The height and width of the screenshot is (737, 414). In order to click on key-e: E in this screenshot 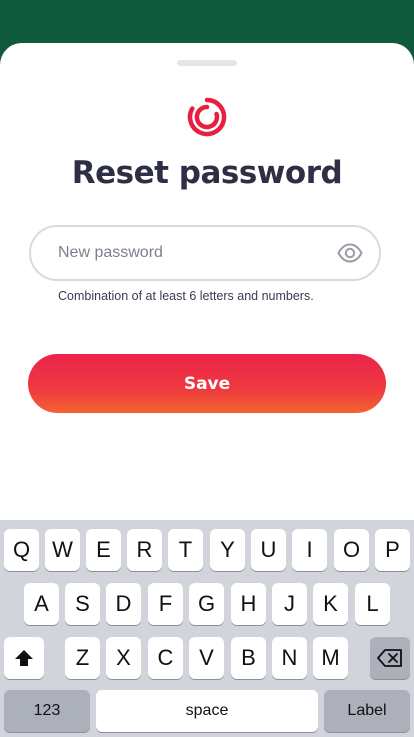, I will do `click(103, 550)`.